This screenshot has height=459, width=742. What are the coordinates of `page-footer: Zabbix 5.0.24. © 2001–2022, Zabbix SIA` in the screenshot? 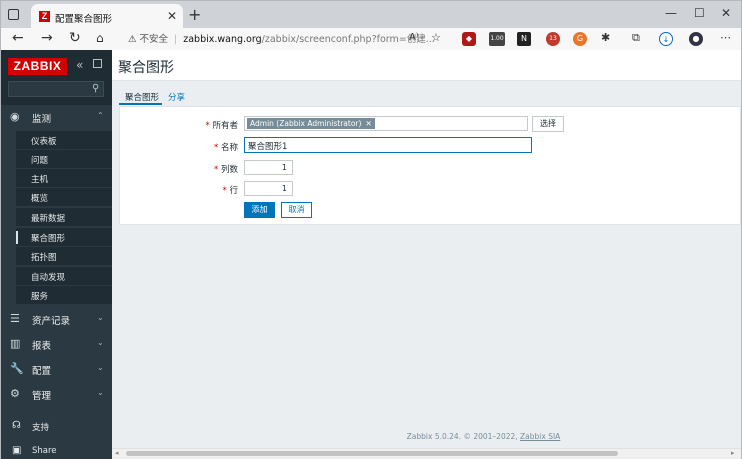 It's located at (483, 436).